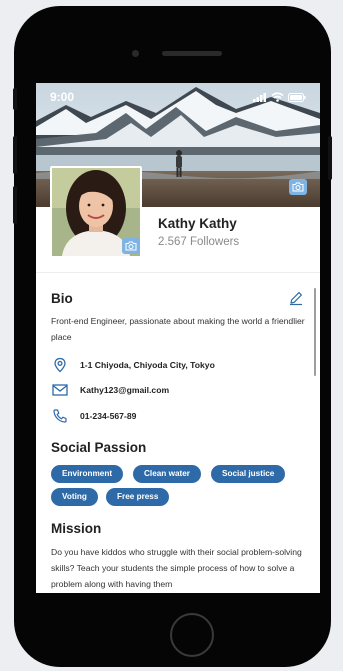  What do you see at coordinates (76, 528) in the screenshot?
I see `mission-heading: Mission` at bounding box center [76, 528].